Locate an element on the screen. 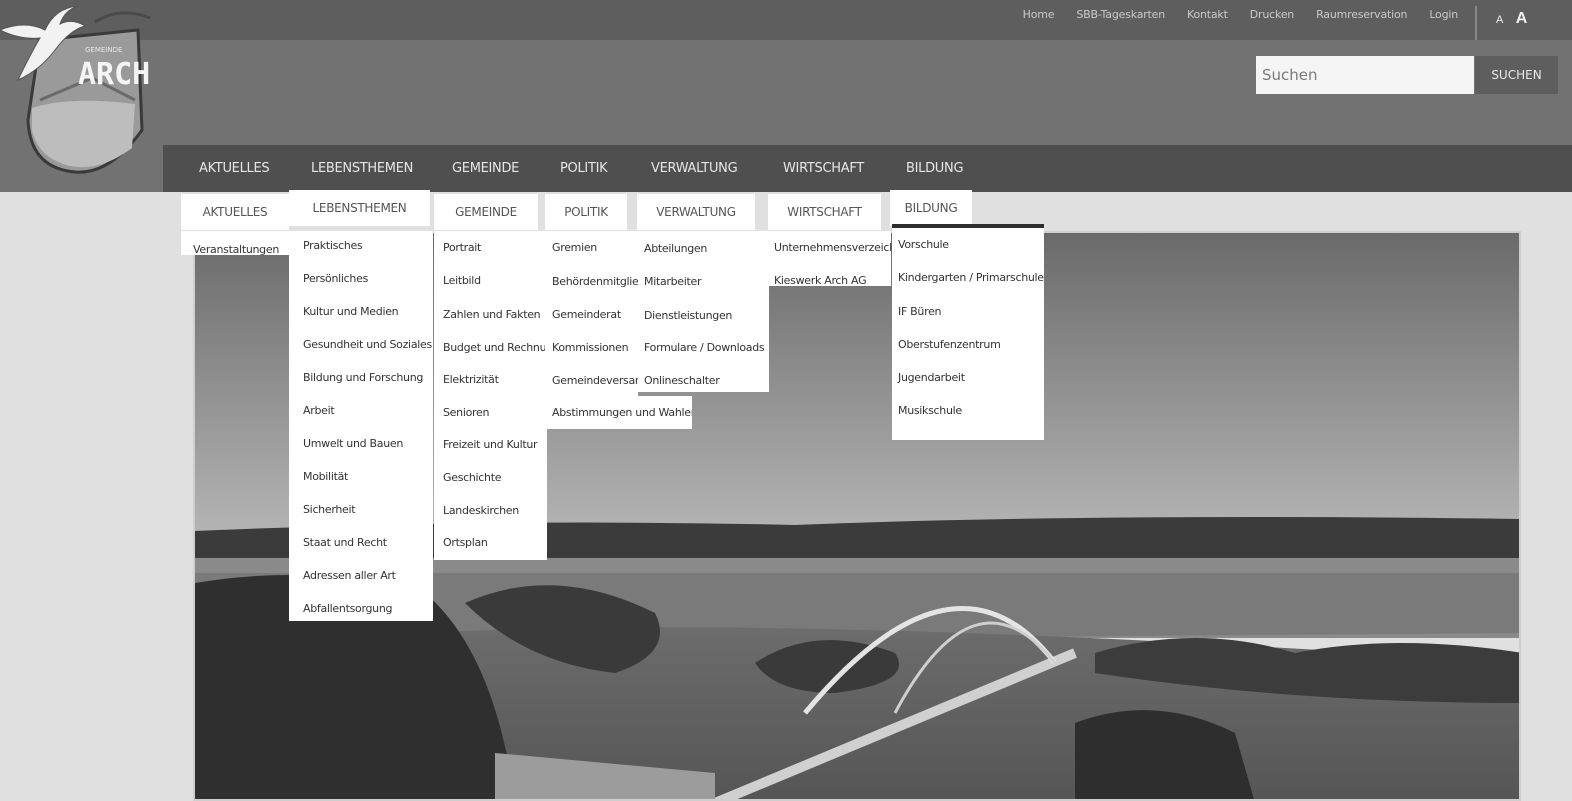 This screenshot has height=801, width=1572. font-size-small-button: A is located at coordinates (1499, 20).